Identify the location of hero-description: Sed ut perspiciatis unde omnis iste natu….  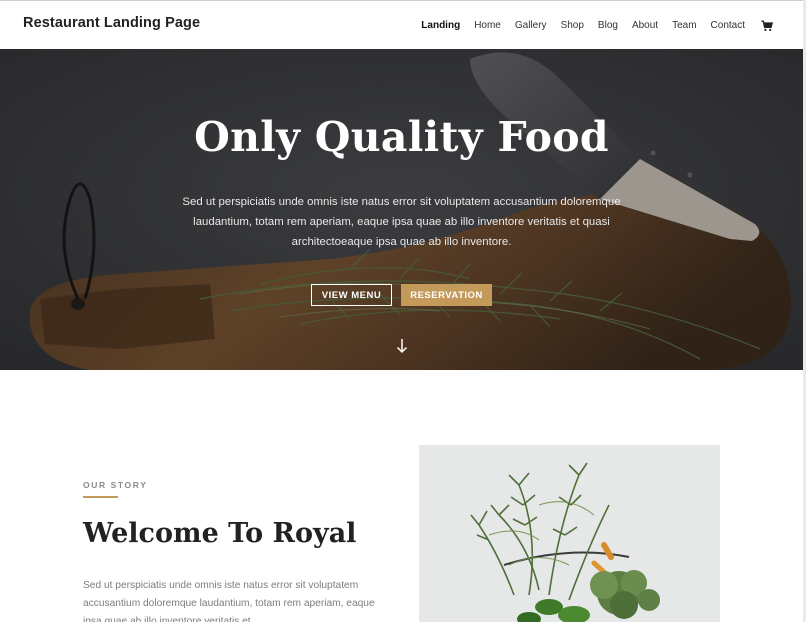
(401, 222).